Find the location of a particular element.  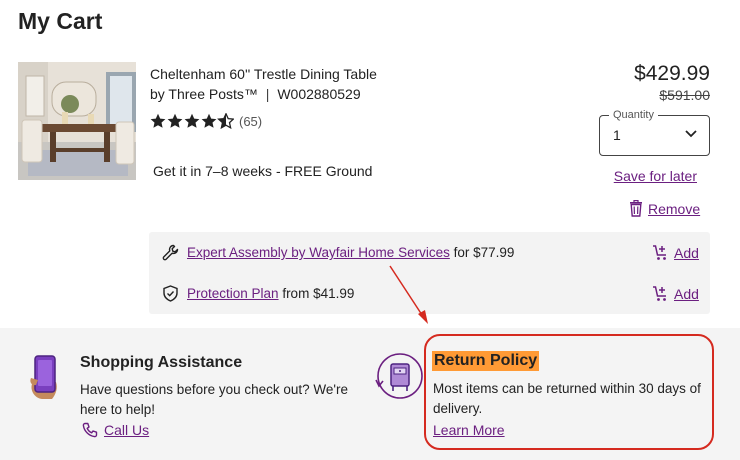

shopping-assistance-title: Shopping Assistance is located at coordinates (161, 362).